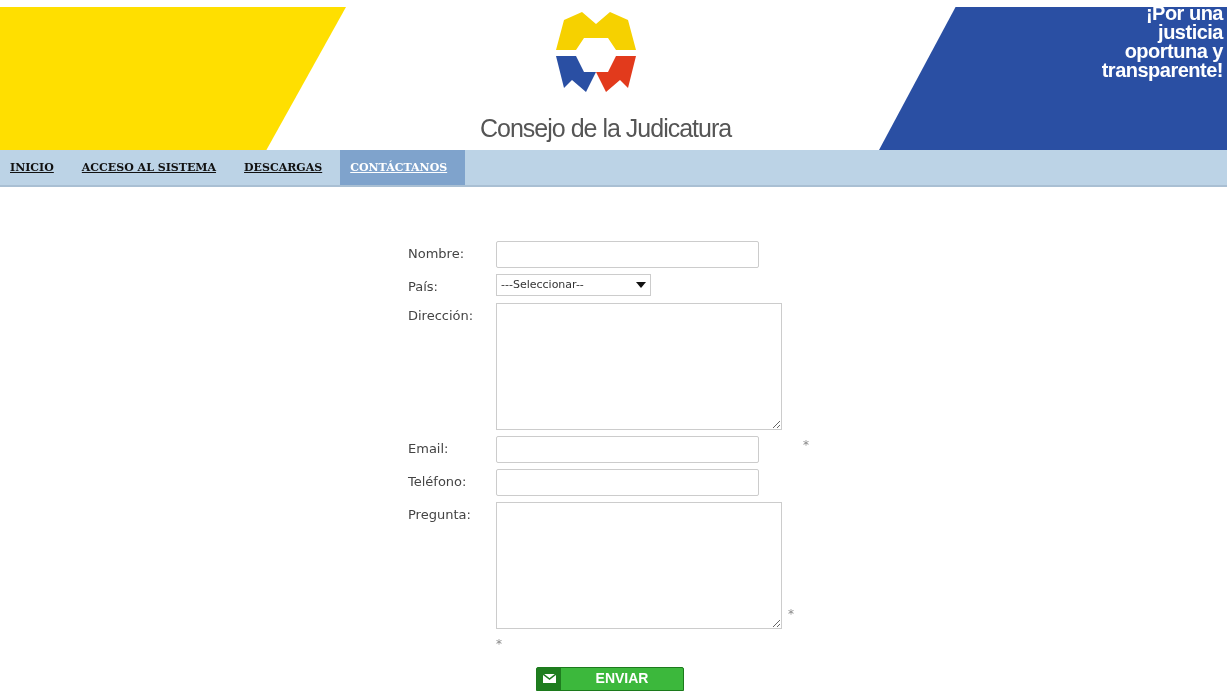  Describe the element at coordinates (36, 167) in the screenshot. I see `nav-tab: INICIO` at that location.